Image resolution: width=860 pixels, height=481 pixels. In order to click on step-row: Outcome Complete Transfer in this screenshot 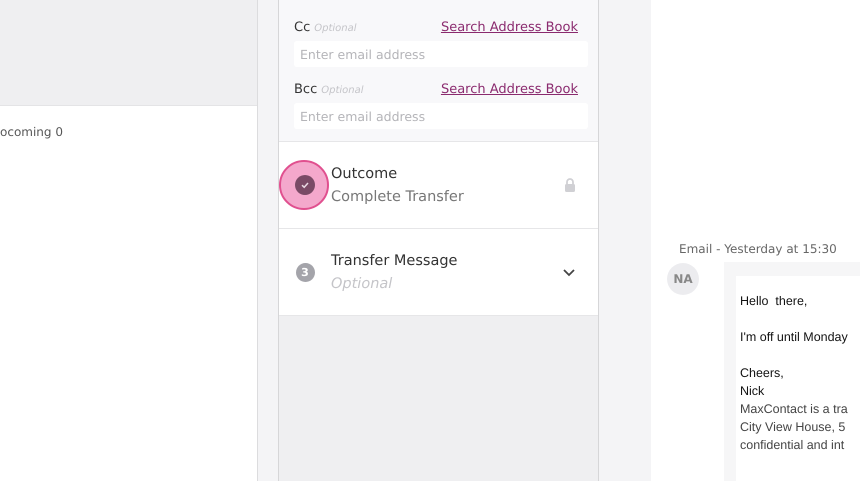, I will do `click(438, 185)`.